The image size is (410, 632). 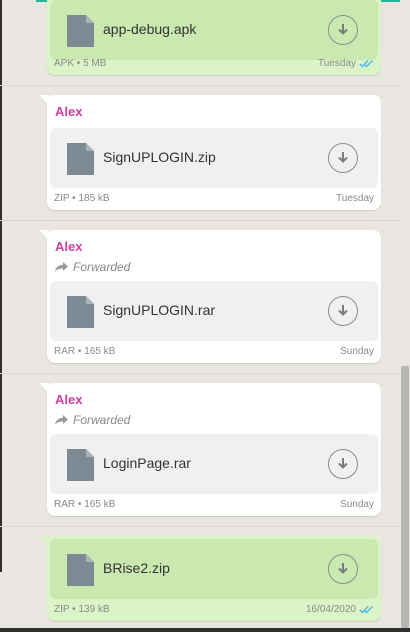 What do you see at coordinates (136, 568) in the screenshot?
I see `file-name: BRise2.zip` at bounding box center [136, 568].